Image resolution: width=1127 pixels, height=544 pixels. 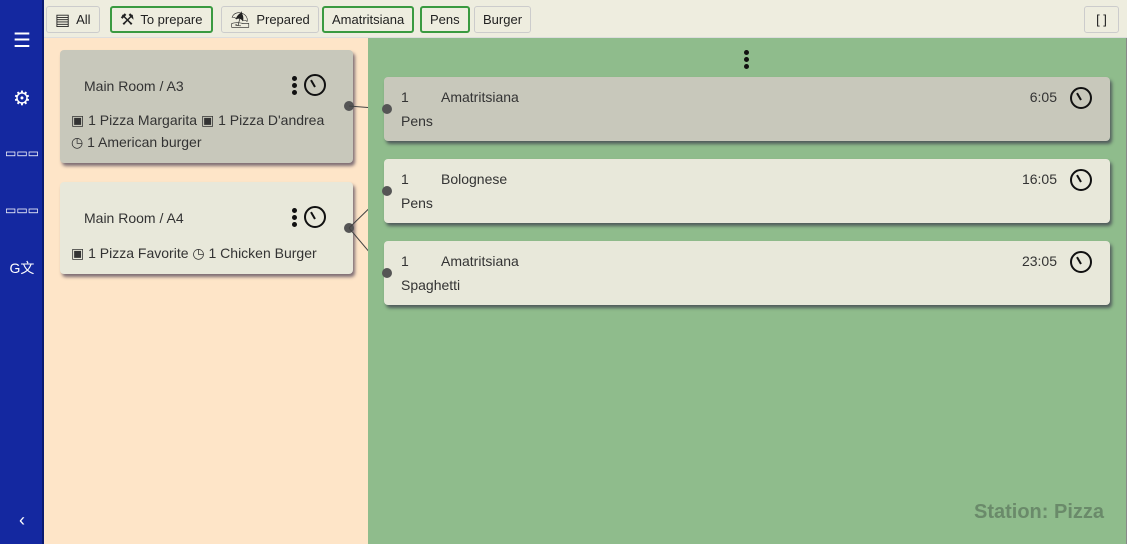 What do you see at coordinates (747, 273) in the screenshot?
I see `order-card: 1 Amatritsiana 23:05 Spaghetti` at bounding box center [747, 273].